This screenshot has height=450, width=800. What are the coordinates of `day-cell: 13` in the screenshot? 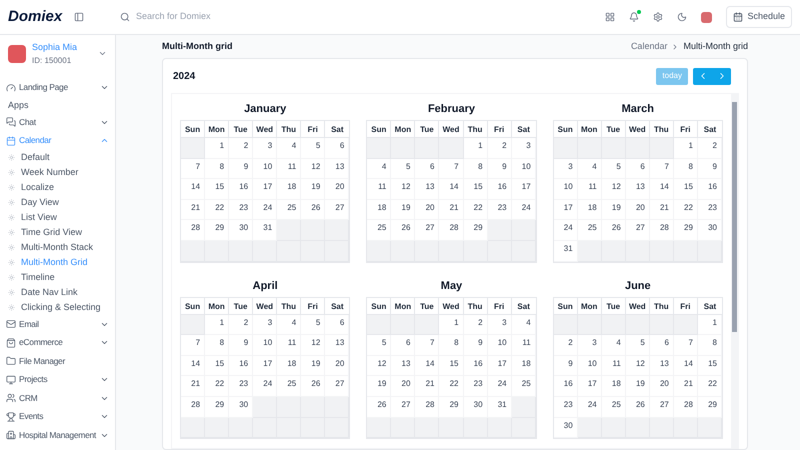 It's located at (337, 345).